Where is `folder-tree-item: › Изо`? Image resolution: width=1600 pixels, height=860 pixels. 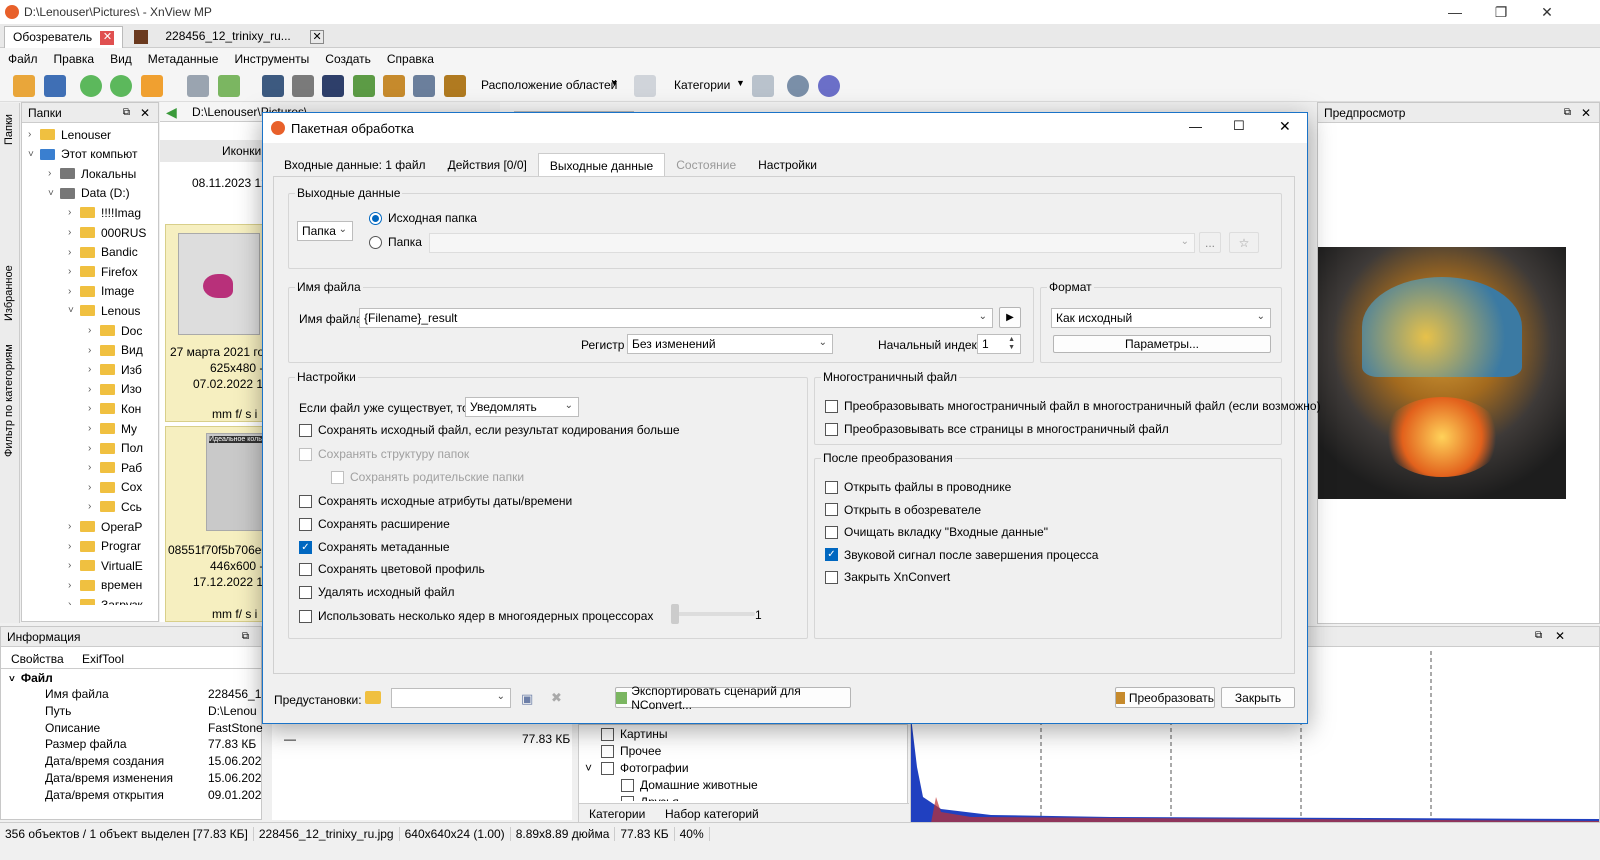 folder-tree-item: › Изо is located at coordinates (82, 389).